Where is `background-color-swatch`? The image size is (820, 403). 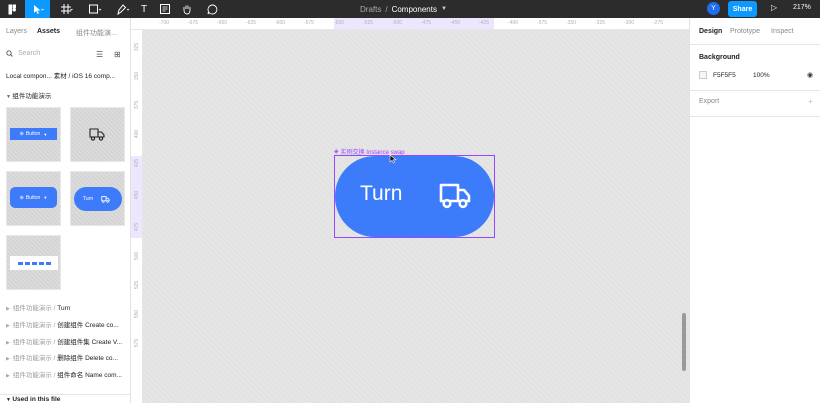 background-color-swatch is located at coordinates (703, 75).